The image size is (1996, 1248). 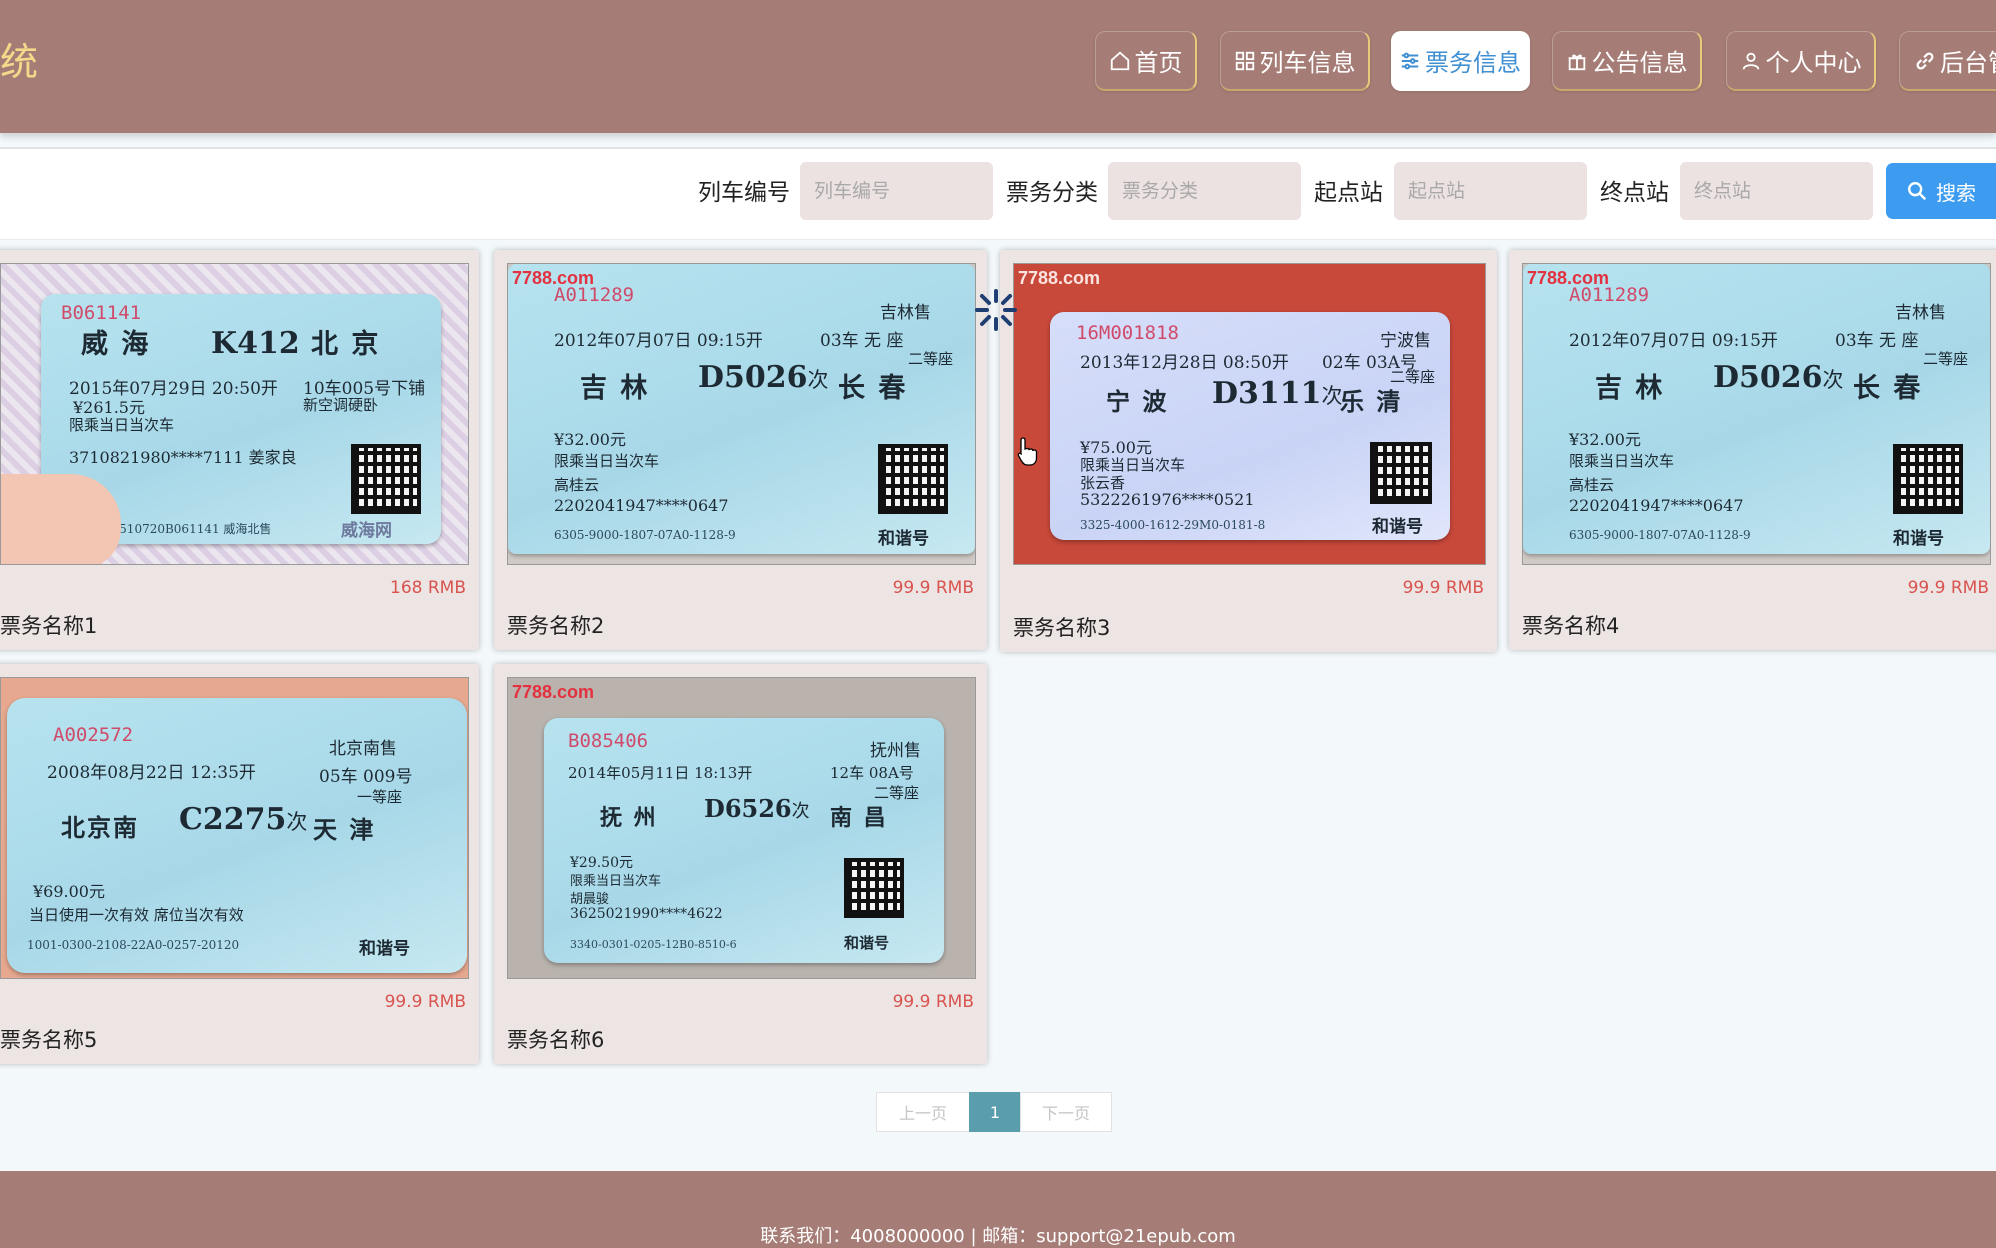 What do you see at coordinates (1776, 191) in the screenshot?
I see `arrival-station-input` at bounding box center [1776, 191].